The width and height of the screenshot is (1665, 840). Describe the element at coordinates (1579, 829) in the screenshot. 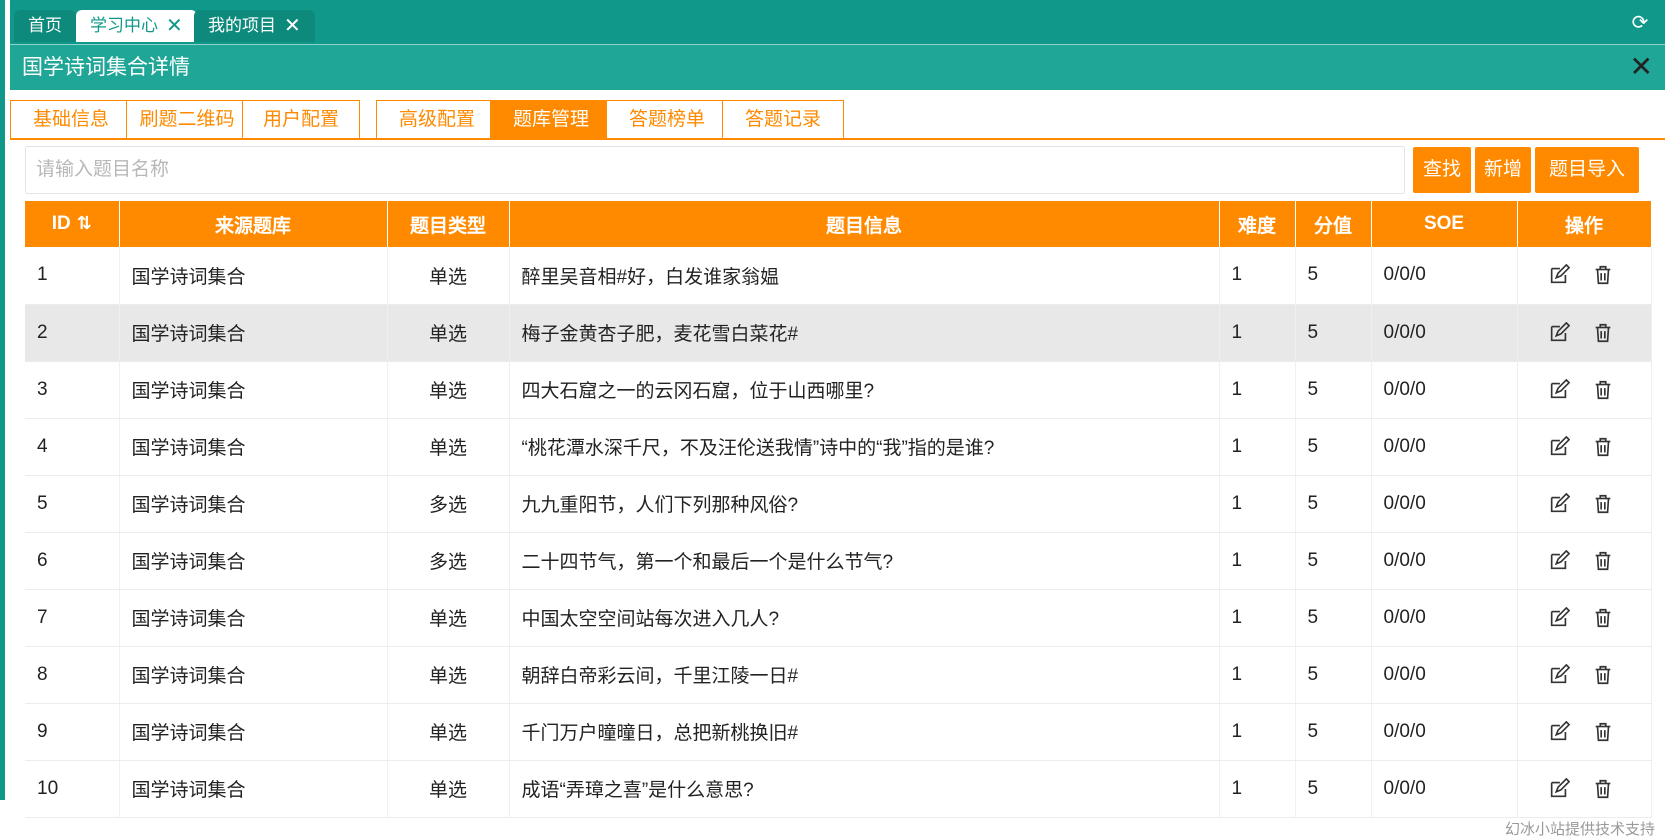

I see `footer-credit: 幻冰小站提供技术支持` at that location.